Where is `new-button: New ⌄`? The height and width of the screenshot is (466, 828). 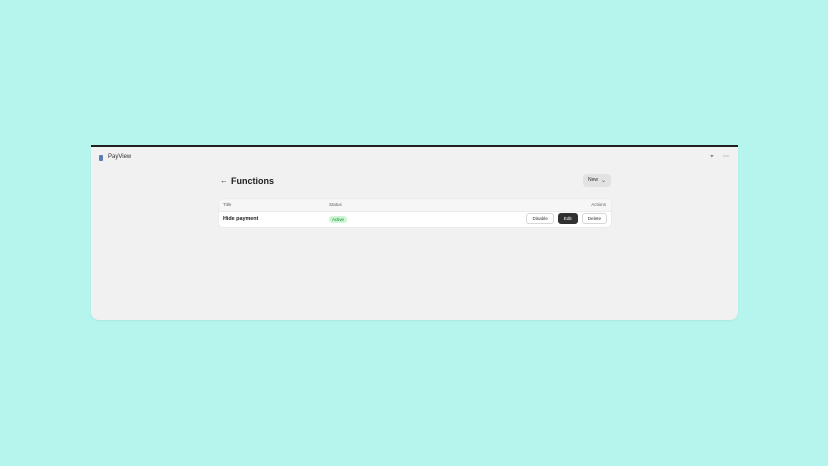
new-button: New ⌄ is located at coordinates (596, 180).